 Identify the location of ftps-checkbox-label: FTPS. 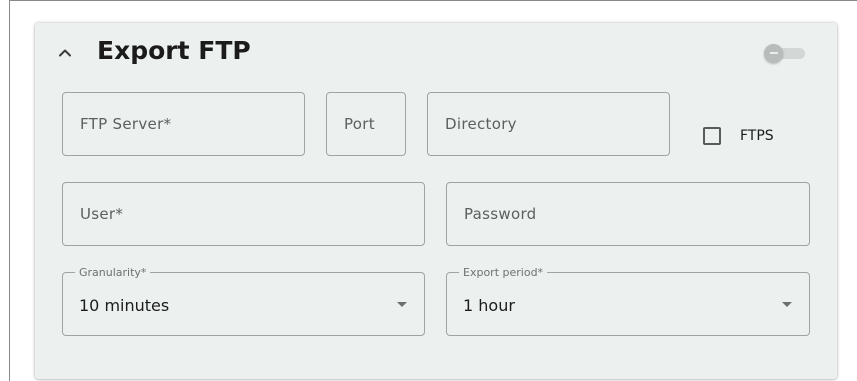
(757, 136).